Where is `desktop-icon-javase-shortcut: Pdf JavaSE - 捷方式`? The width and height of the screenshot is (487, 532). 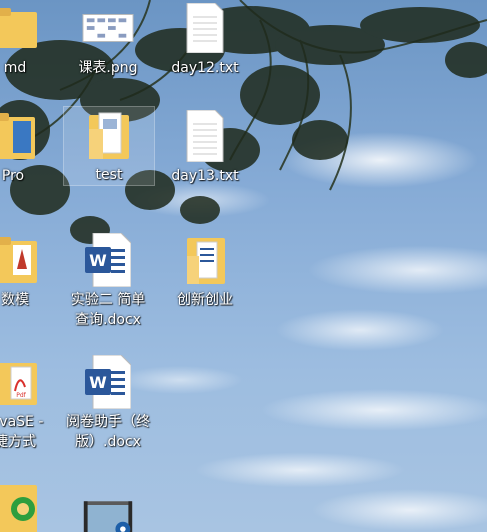 desktop-icon-javase-shortcut: Pdf JavaSE - 捷方式 is located at coordinates (30, 403).